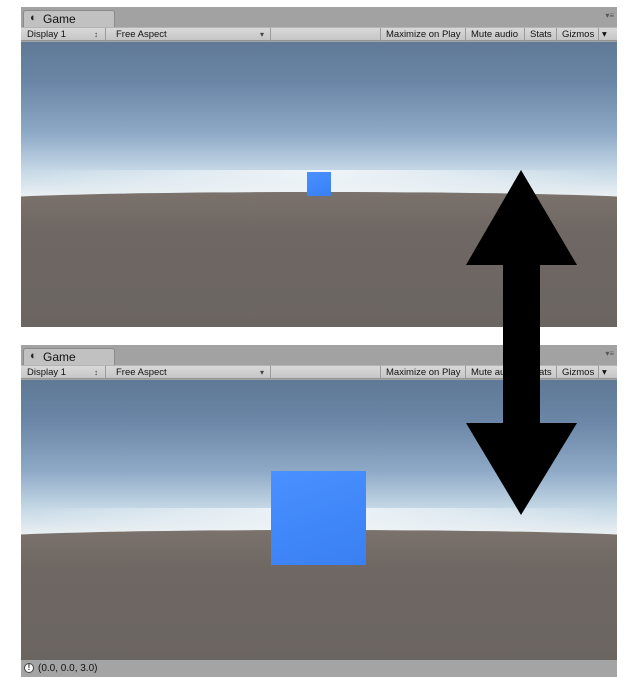  What do you see at coordinates (319, 668) in the screenshot?
I see `status-bar: ! (0.0, 0.0, 3.0)` at bounding box center [319, 668].